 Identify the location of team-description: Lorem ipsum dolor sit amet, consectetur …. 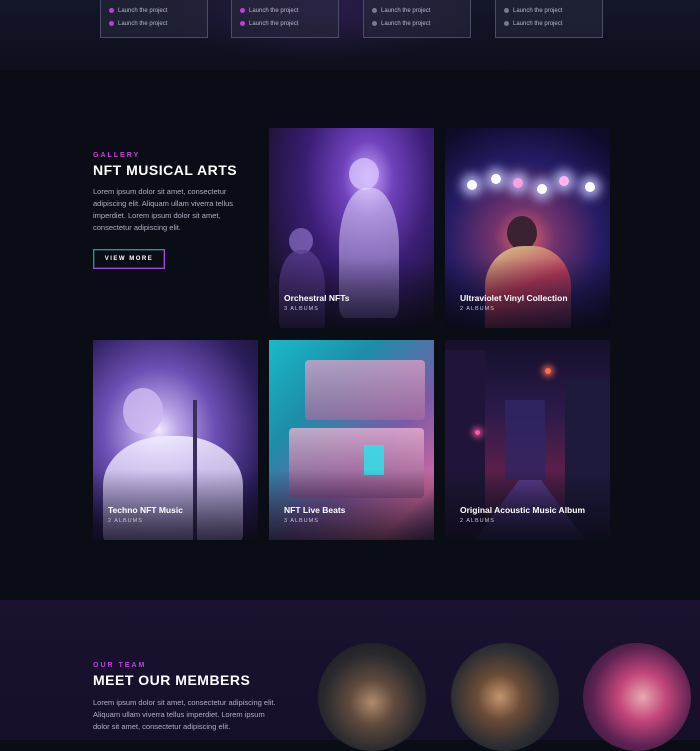
(184, 714).